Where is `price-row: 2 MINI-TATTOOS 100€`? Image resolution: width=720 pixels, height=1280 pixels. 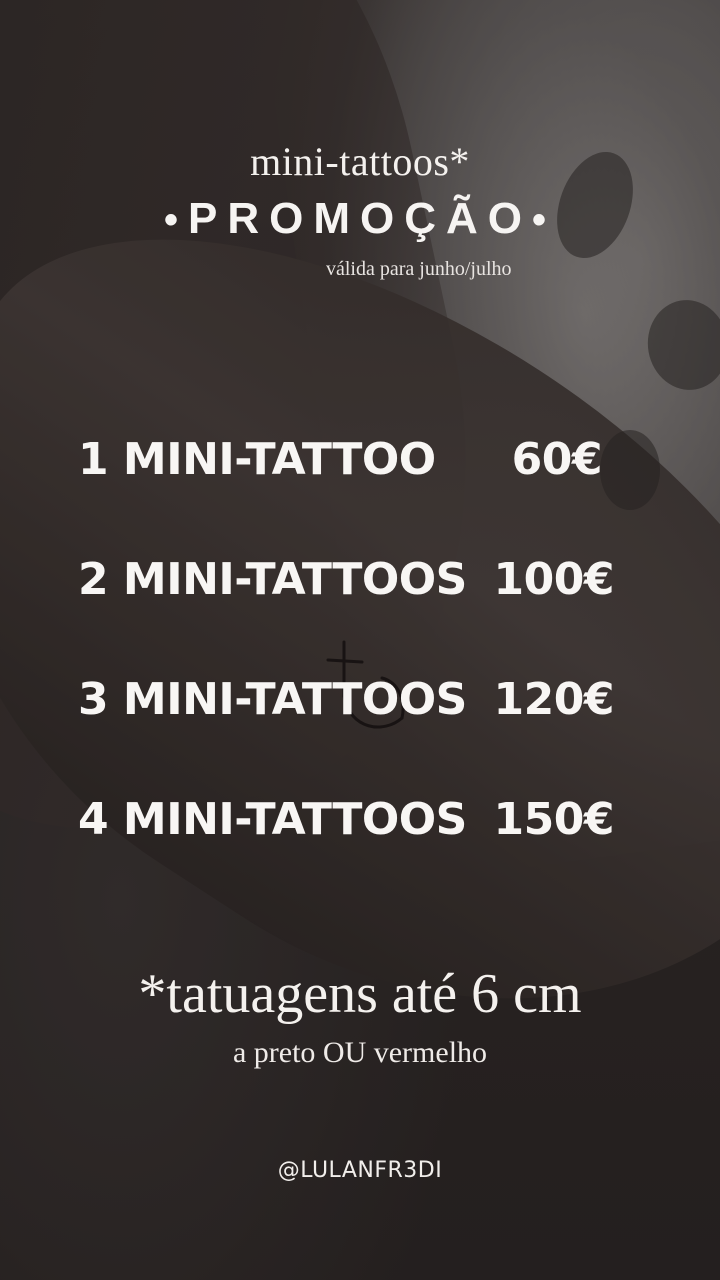 price-row: 2 MINI-TATTOOS 100€ is located at coordinates (360, 584).